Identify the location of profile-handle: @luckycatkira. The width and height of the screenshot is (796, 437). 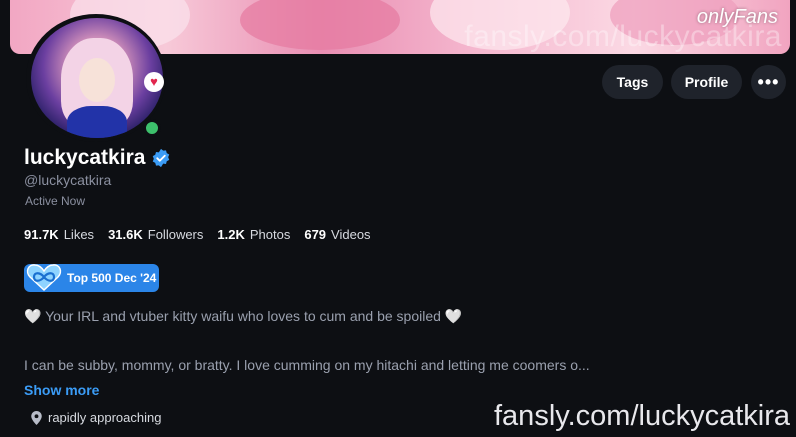
(68, 180).